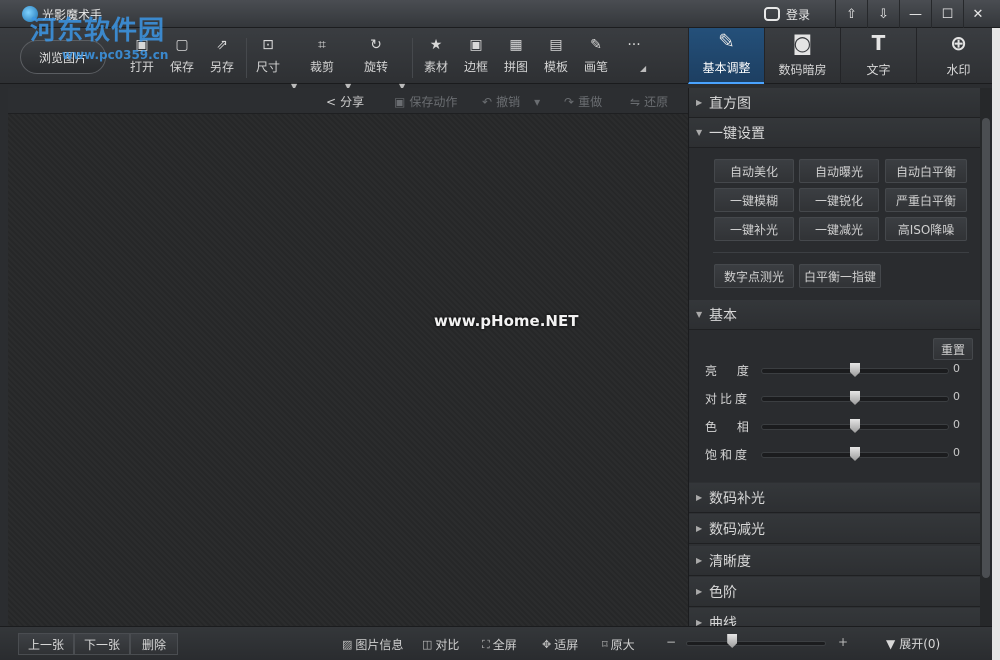 The image size is (1000, 660). What do you see at coordinates (891, 643) in the screenshot?
I see `expand-arrow-icon: ▼` at bounding box center [891, 643].